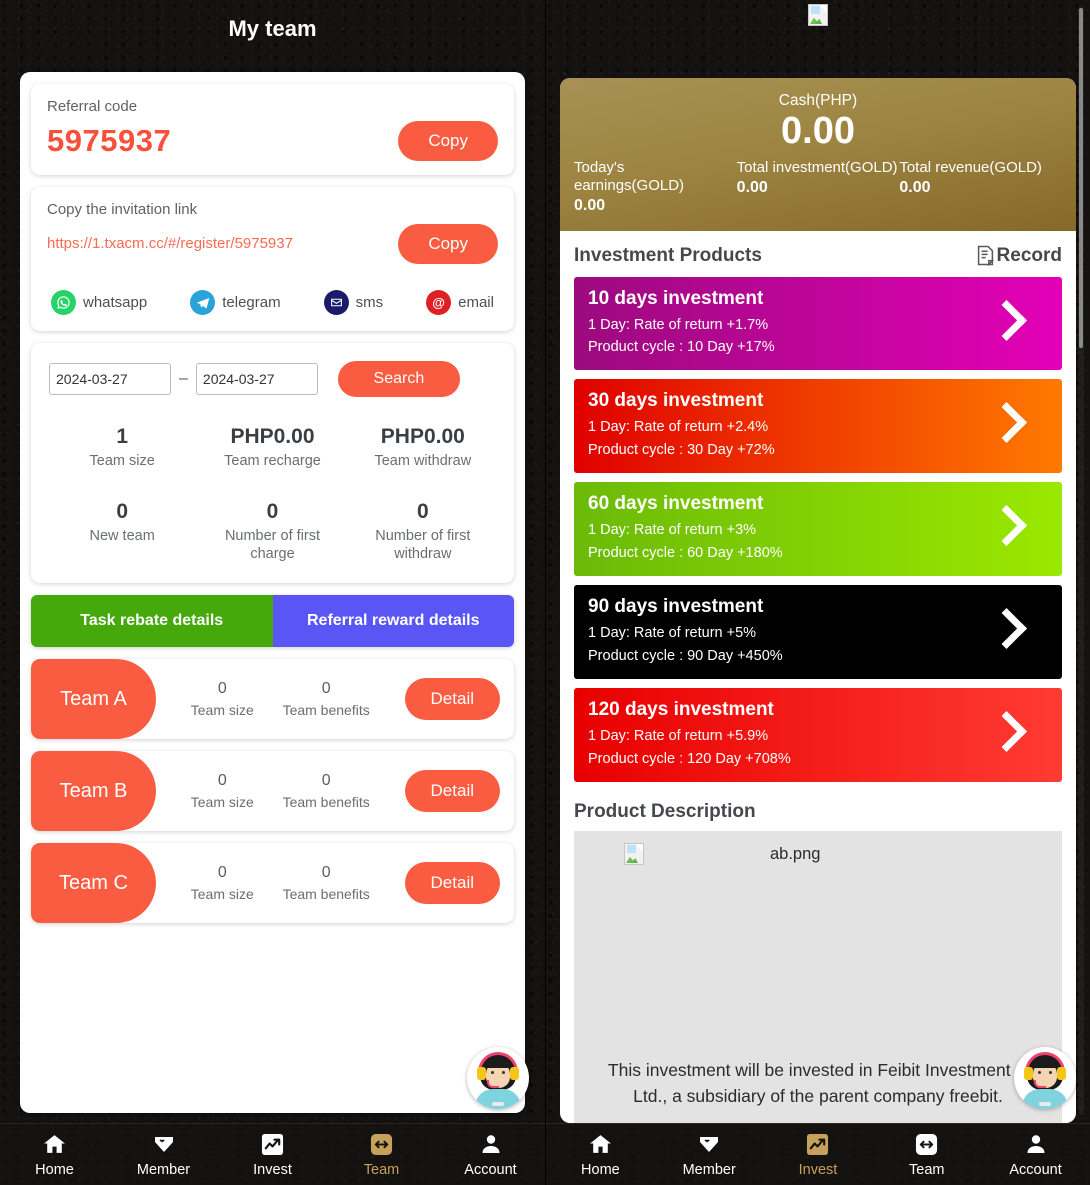 The width and height of the screenshot is (1090, 1185). I want to click on cash-amount: 0.00, so click(818, 131).